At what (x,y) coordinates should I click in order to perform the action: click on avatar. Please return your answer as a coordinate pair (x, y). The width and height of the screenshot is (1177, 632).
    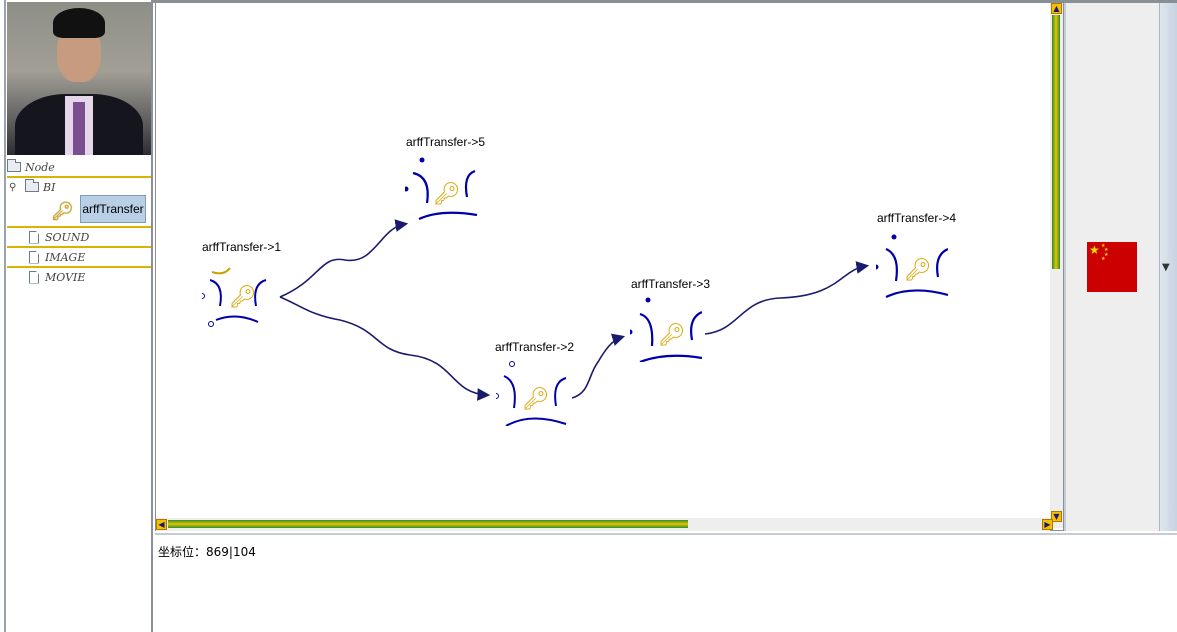
    Looking at the image, I should click on (79, 78).